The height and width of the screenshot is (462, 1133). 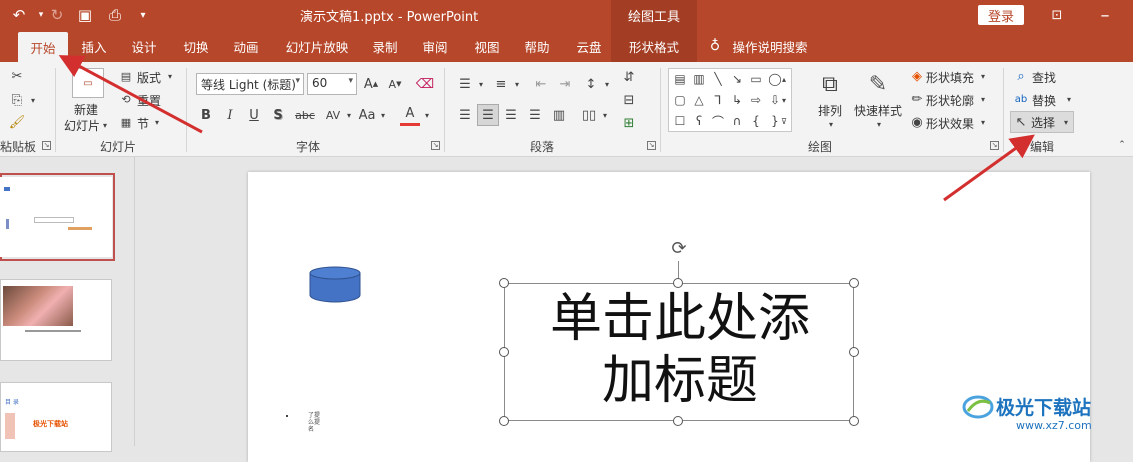 What do you see at coordinates (541, 84) in the screenshot?
I see `decrease-indent-icon: ⇤` at bounding box center [541, 84].